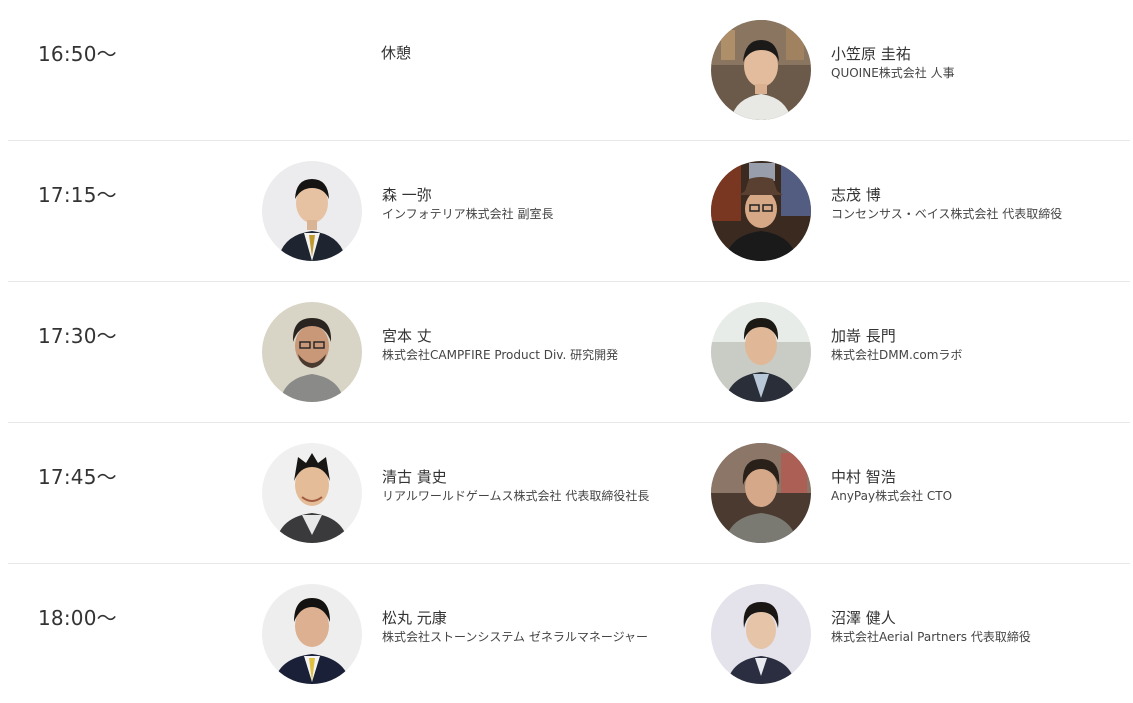  I want to click on speaker-affiliation: 株式会社CAMPFIRE Product Div. 研究開発, so click(500, 355).